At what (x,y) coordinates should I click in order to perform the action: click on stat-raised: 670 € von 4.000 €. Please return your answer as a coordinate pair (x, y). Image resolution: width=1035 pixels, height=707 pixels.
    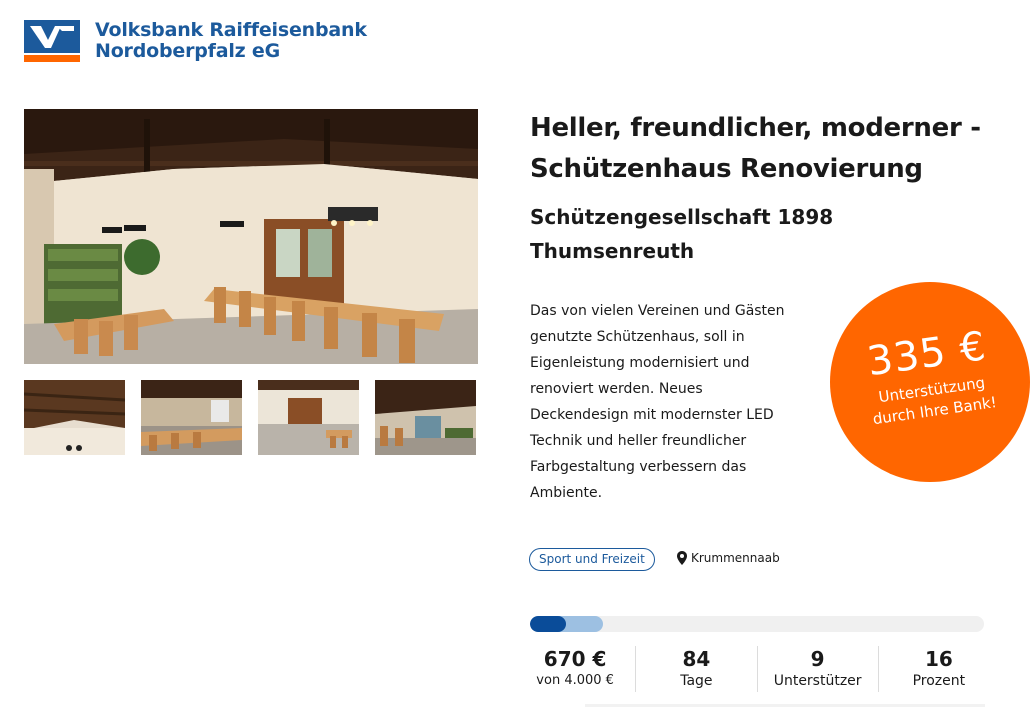
    Looking at the image, I should click on (576, 669).